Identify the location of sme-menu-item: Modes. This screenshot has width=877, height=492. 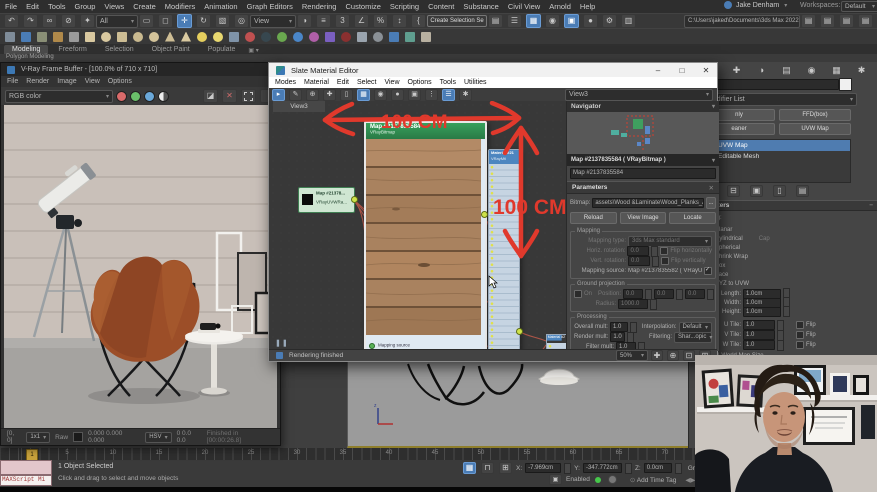
(285, 82).